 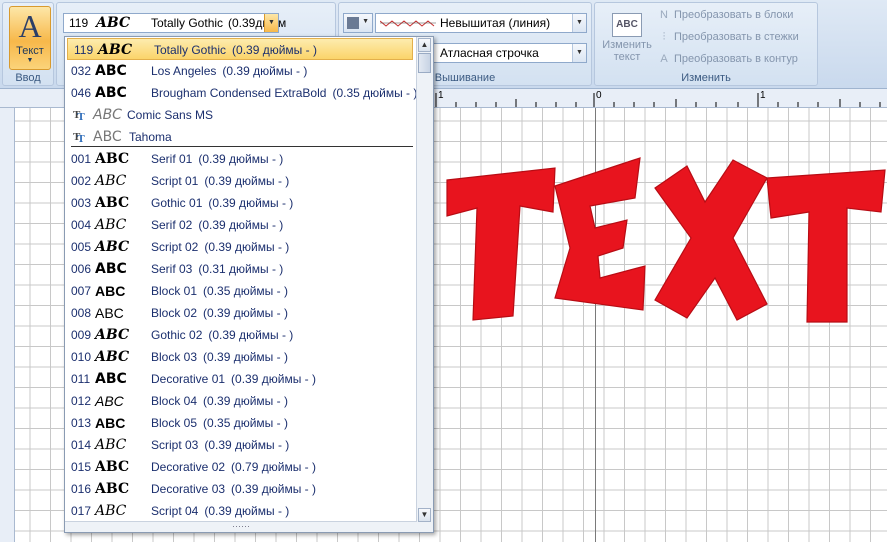 What do you see at coordinates (728, 37) in the screenshot?
I see `convert-to-stitches-button: ⫶ Преобразовать в стежки` at bounding box center [728, 37].